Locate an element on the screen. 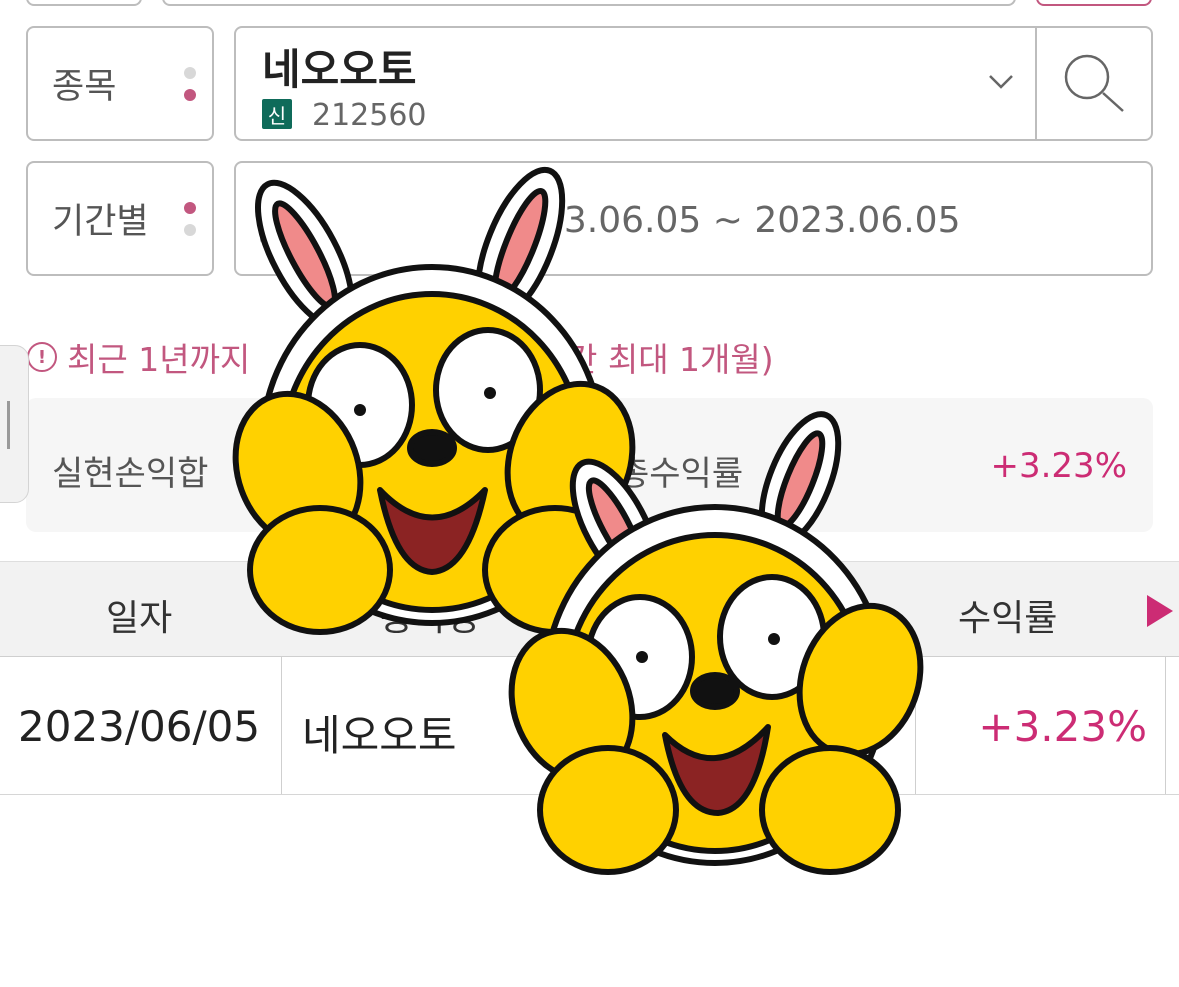 This screenshot has width=1179, height=987. search-button is located at coordinates (1093, 83).